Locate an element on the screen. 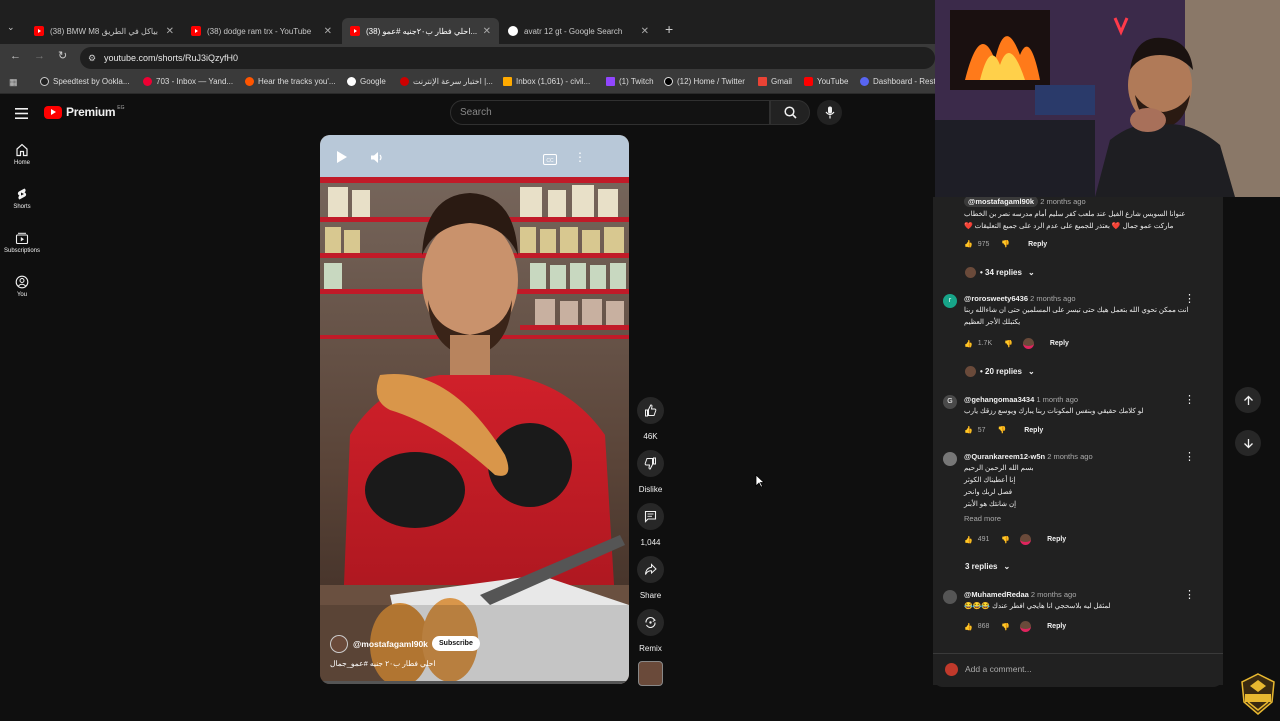 Image resolution: width=1280 pixels, height=721 pixels. sound-thumbnail is located at coordinates (650, 673).